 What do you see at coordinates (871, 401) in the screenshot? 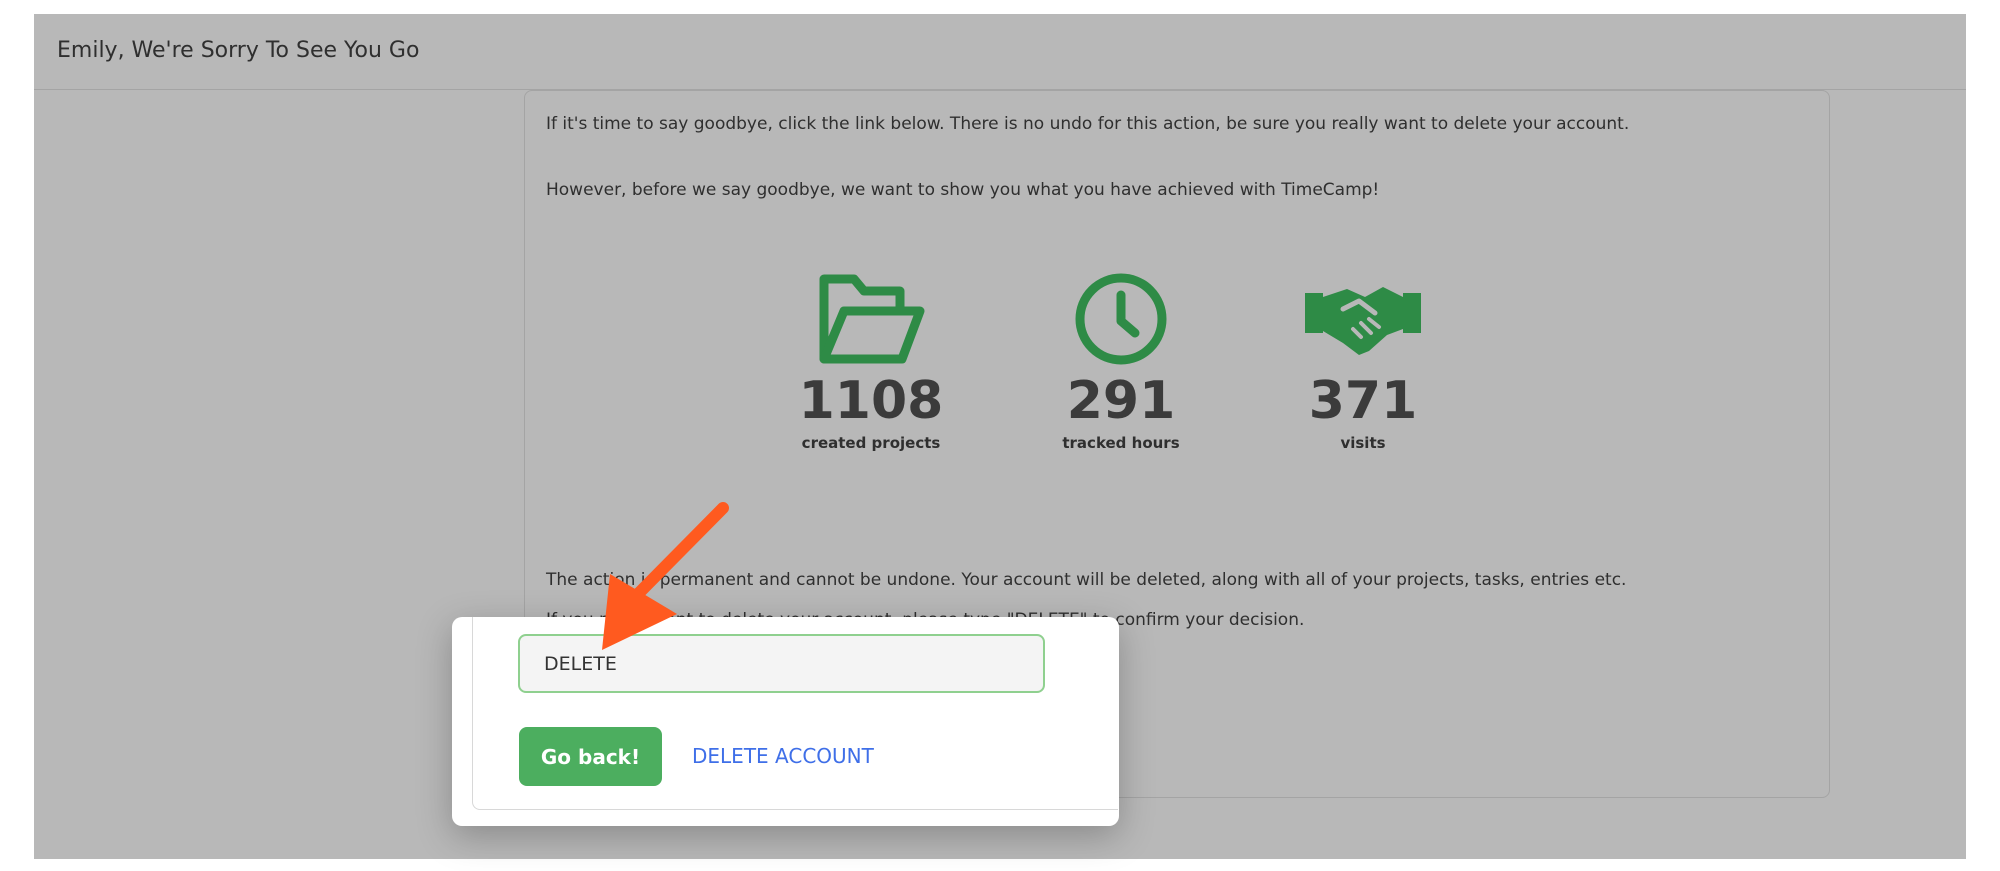
I see `stat-value: 1108` at bounding box center [871, 401].